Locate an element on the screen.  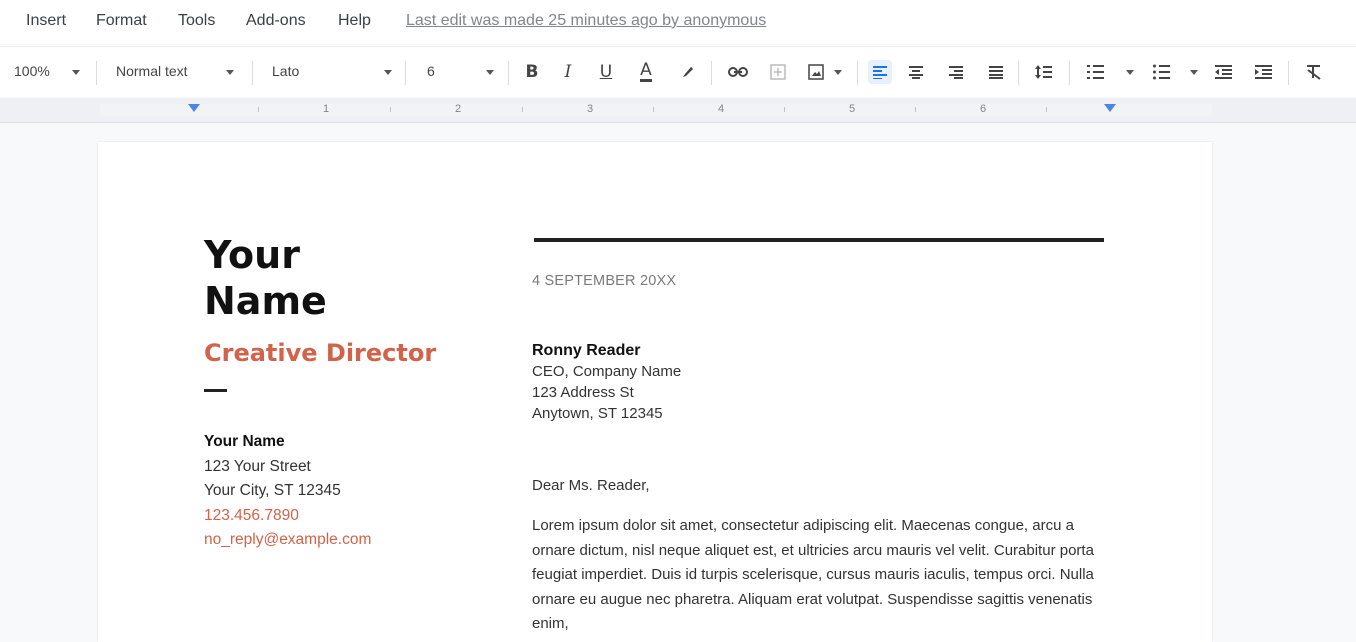
align-center-icon is located at coordinates (916, 72).